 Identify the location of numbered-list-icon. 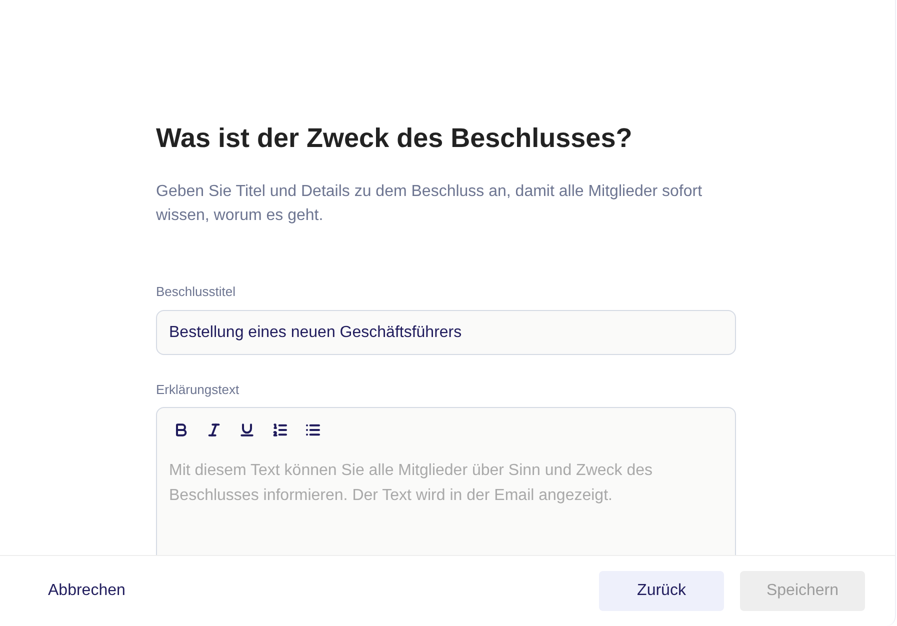
(280, 430).